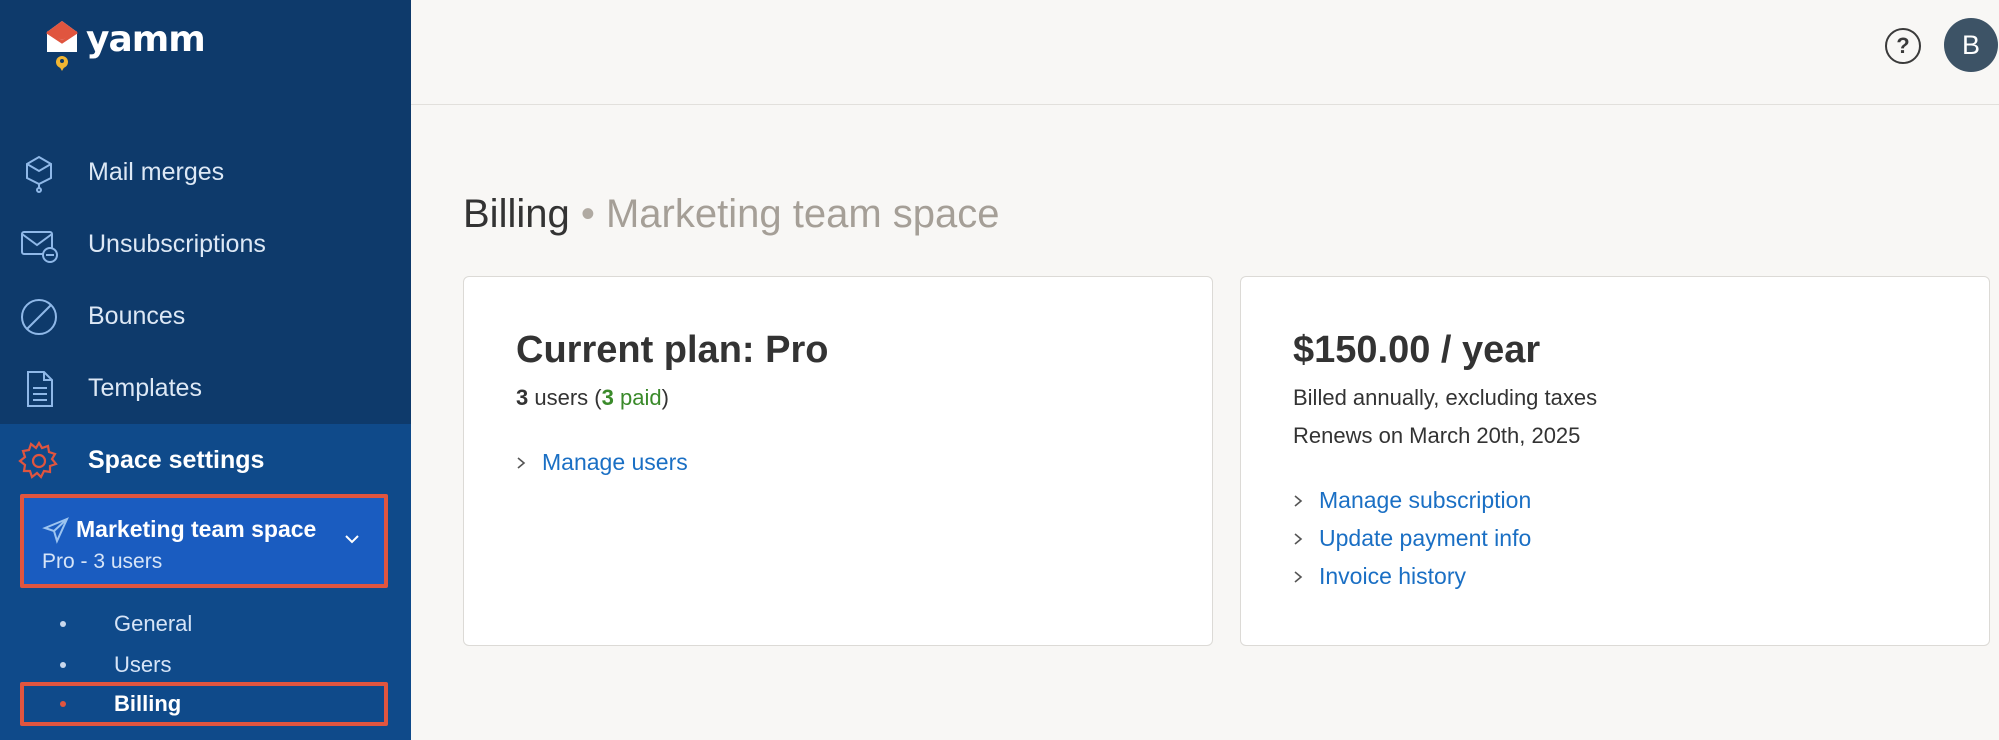 The height and width of the screenshot is (740, 1999). I want to click on paid-text: paid, so click(641, 397).